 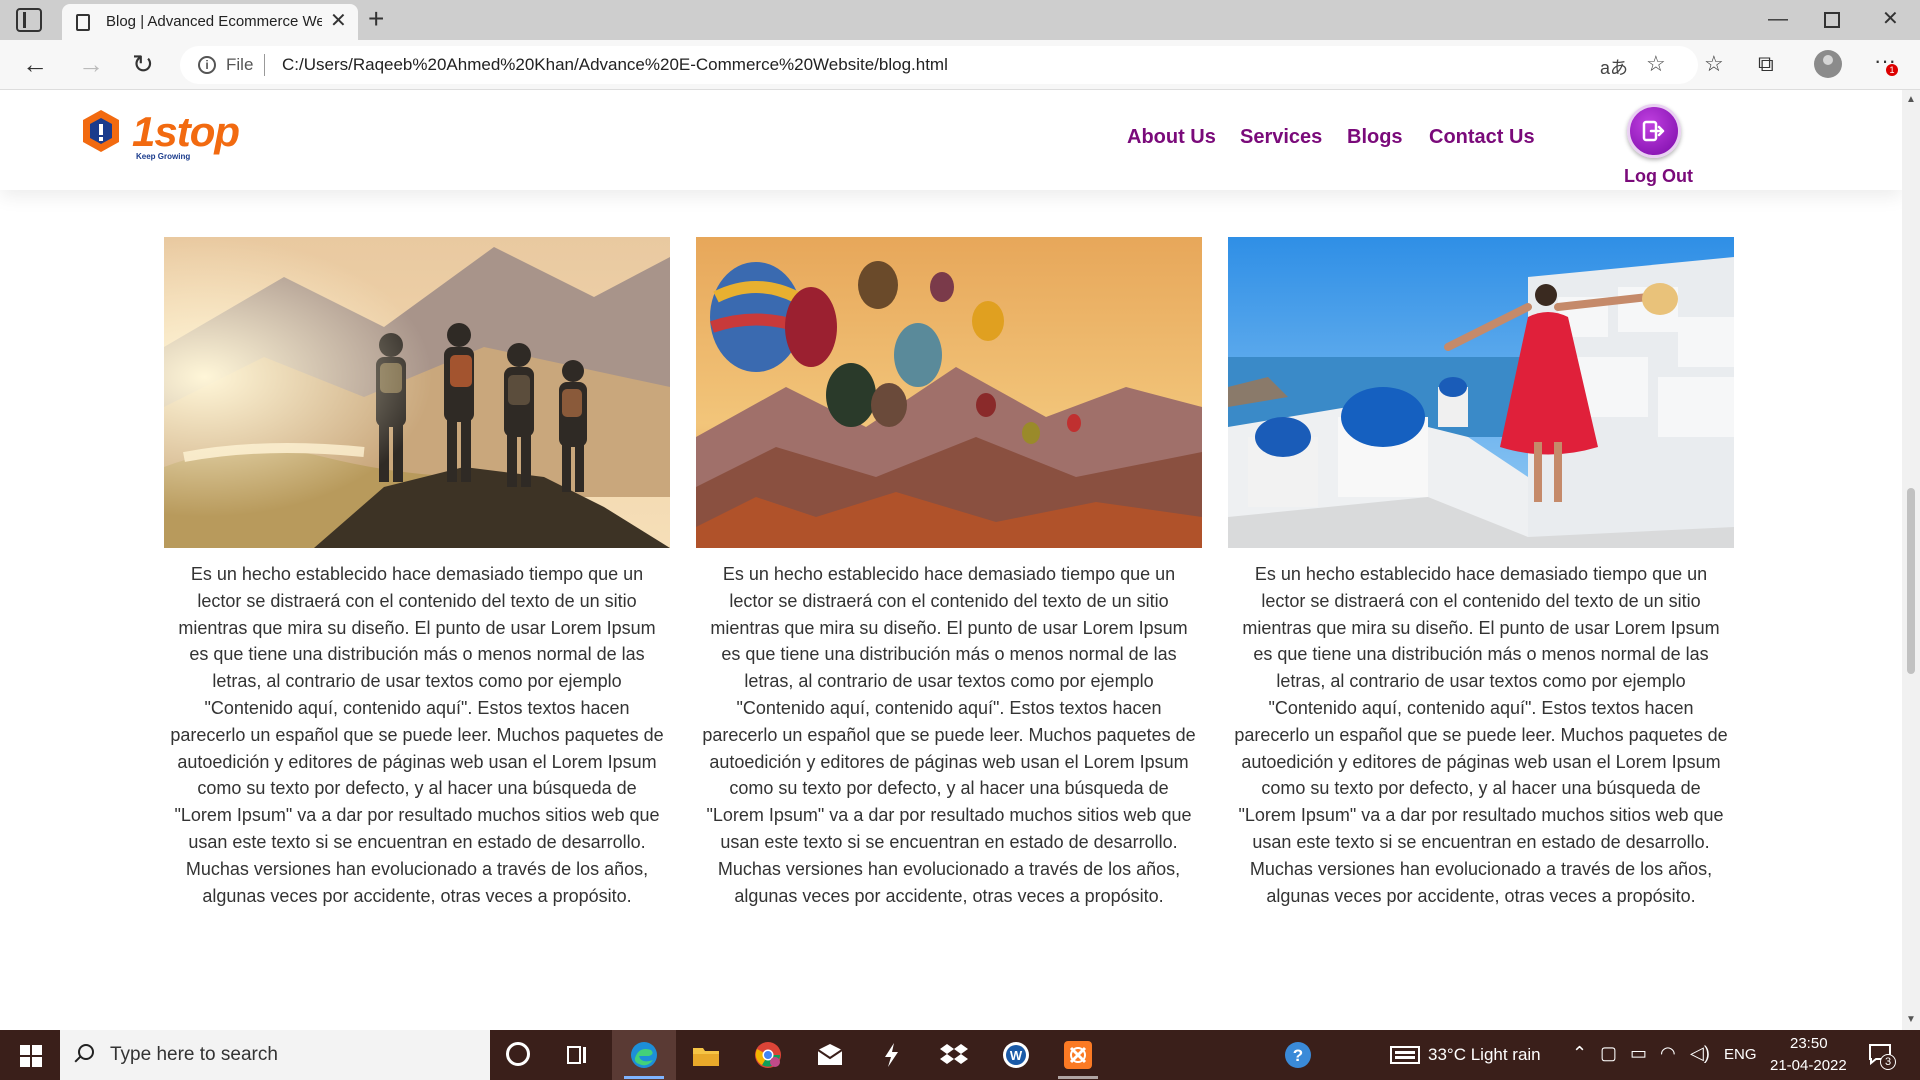 I want to click on word-app-icon: W, so click(x=1016, y=1055).